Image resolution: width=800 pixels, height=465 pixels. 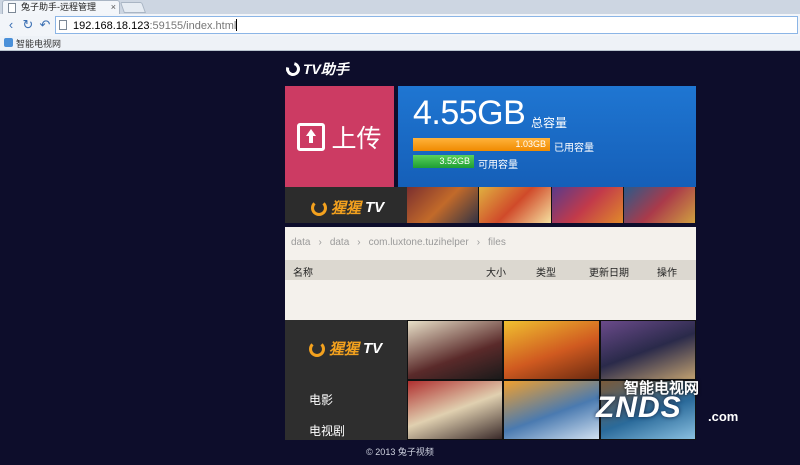 I want to click on used-capacity-bar: 1.03GB, so click(x=481, y=144).